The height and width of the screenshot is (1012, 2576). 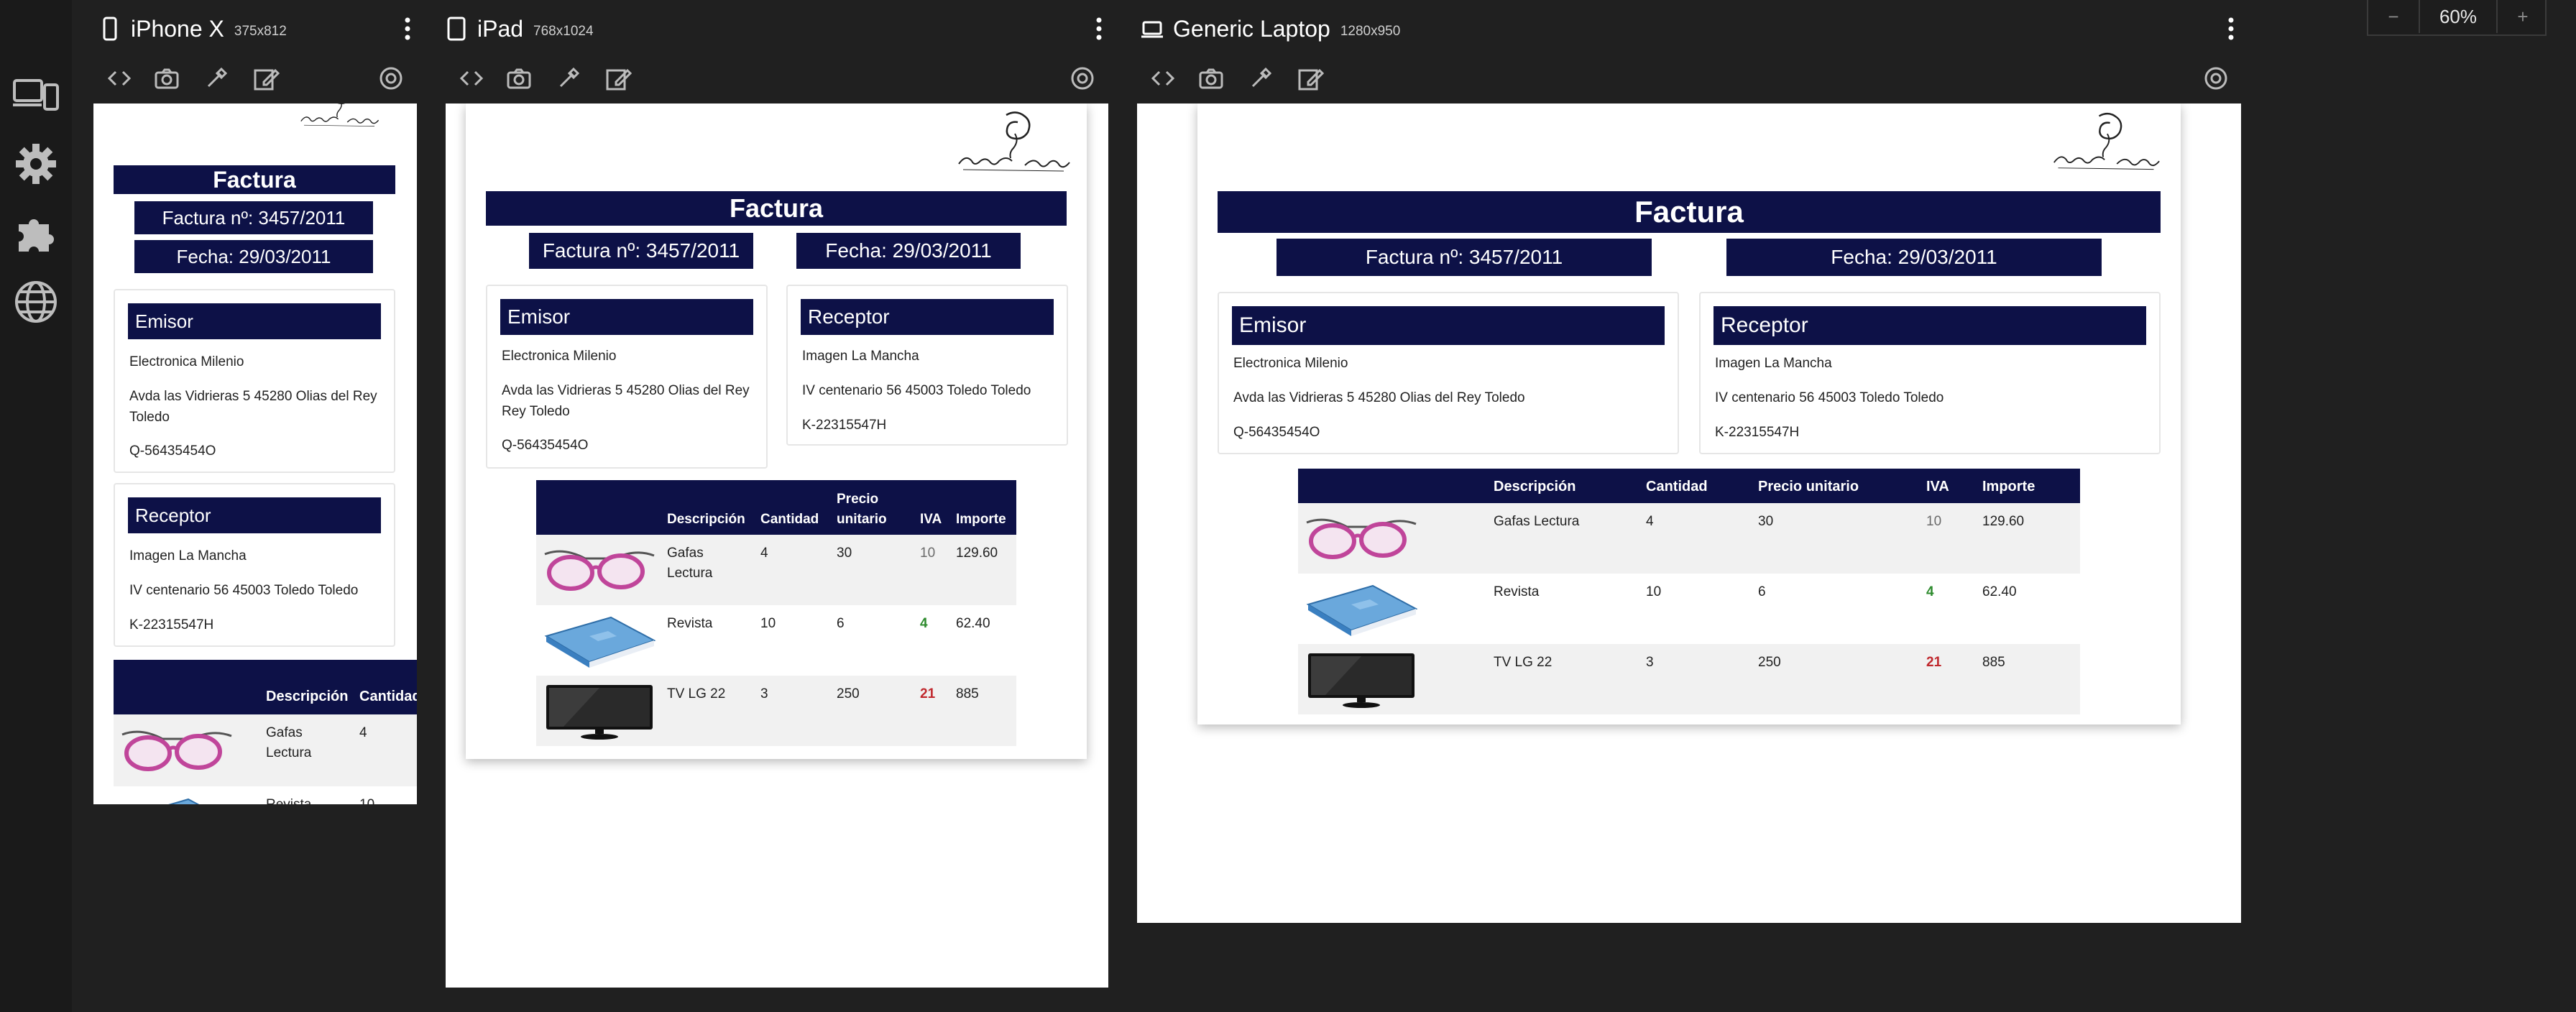 What do you see at coordinates (36, 506) in the screenshot?
I see `sidebar` at bounding box center [36, 506].